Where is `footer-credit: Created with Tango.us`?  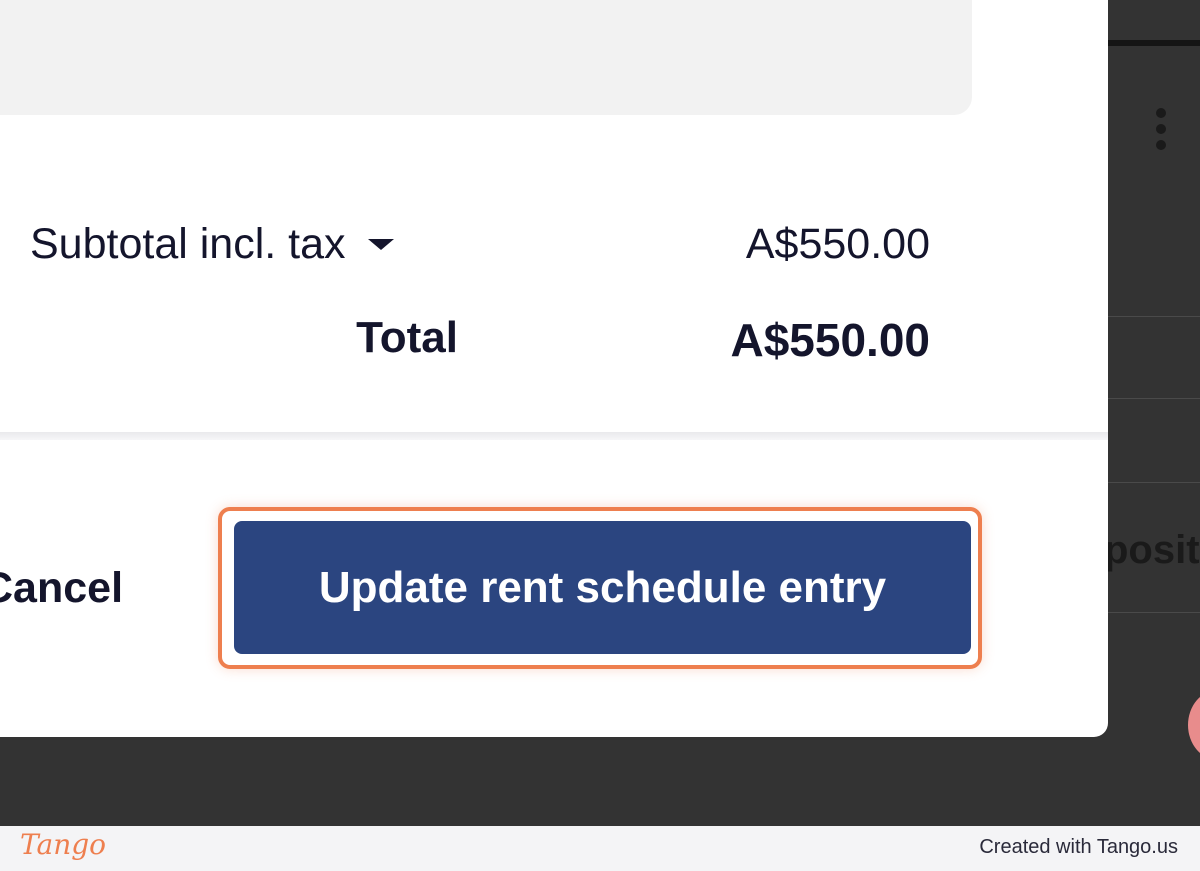
footer-credit: Created with Tango.us is located at coordinates (1078, 847).